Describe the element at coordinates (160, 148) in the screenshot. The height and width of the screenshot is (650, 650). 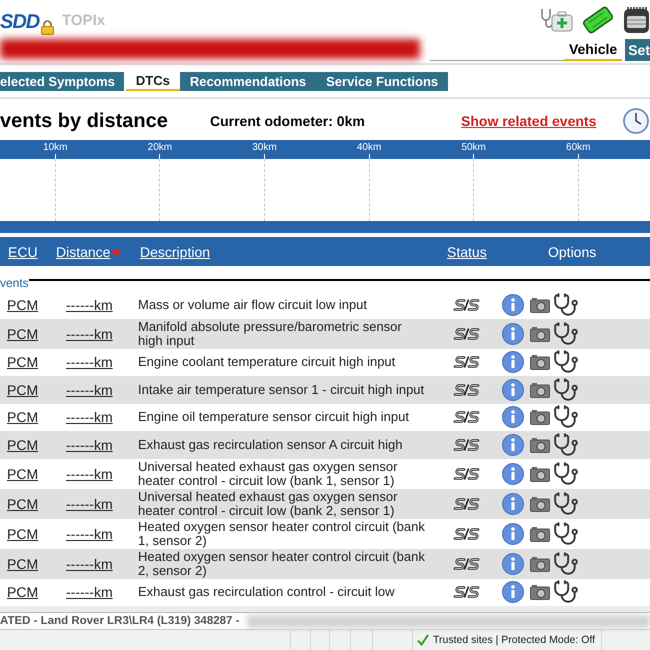
I see `scale-label: 20km` at that location.